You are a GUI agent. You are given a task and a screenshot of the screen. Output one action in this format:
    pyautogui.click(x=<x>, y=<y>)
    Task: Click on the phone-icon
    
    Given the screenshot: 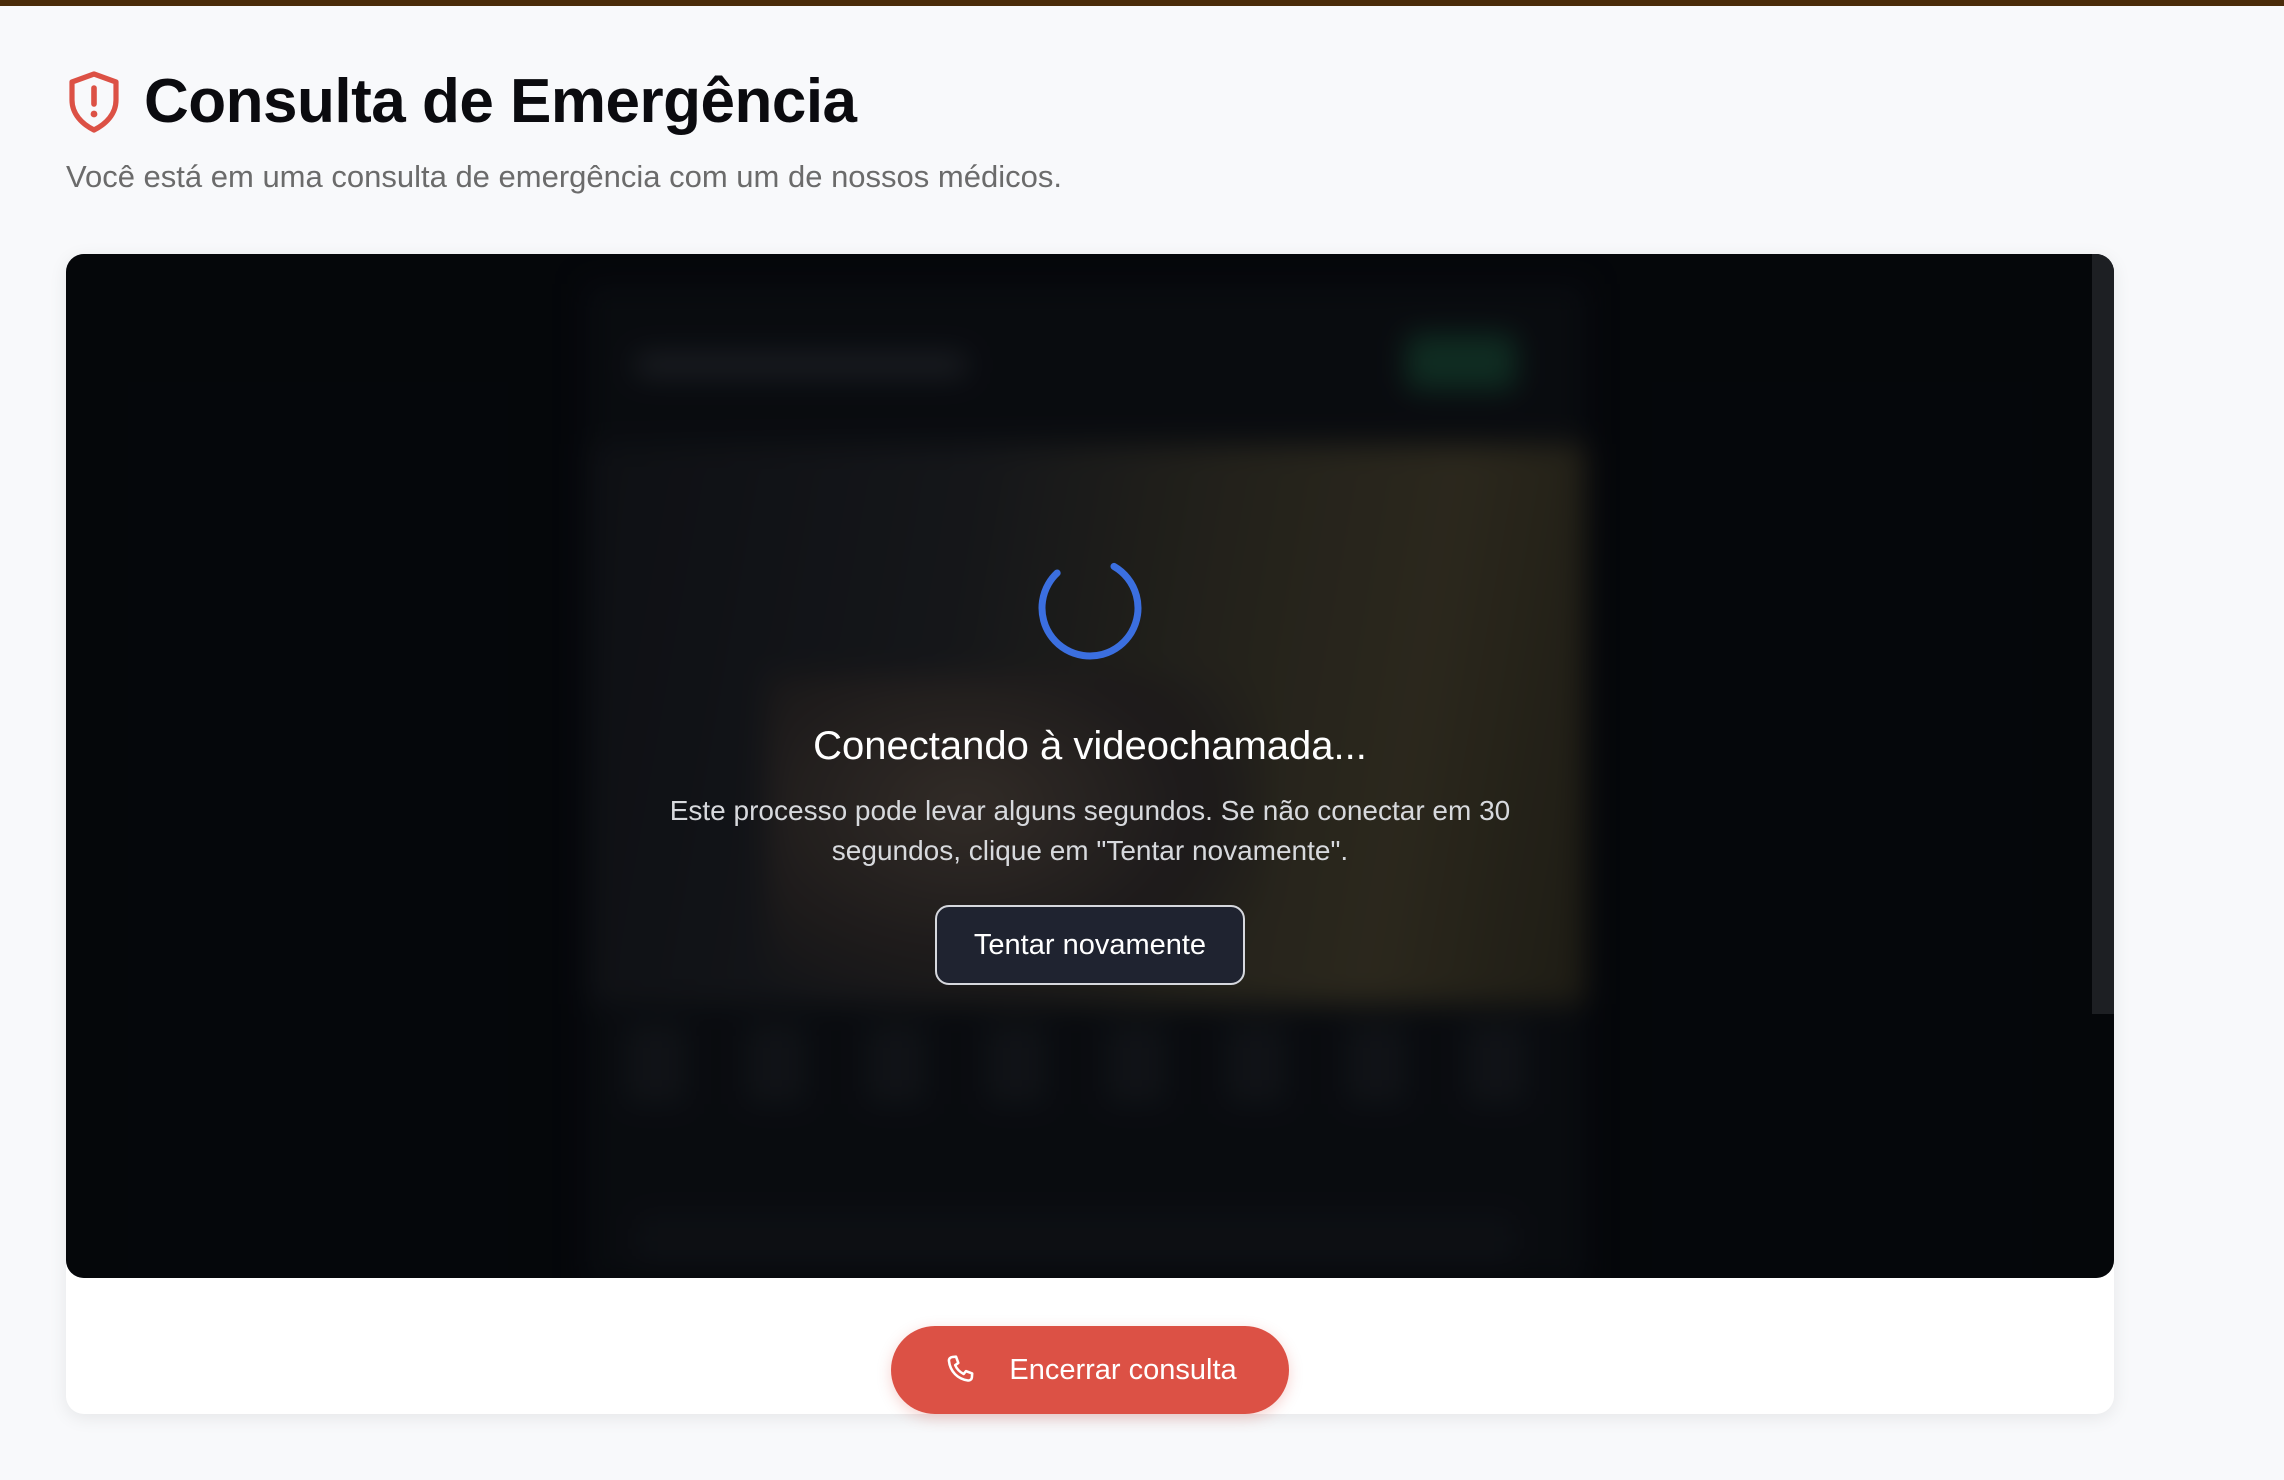 What is the action you would take?
    pyautogui.click(x=961, y=1368)
    